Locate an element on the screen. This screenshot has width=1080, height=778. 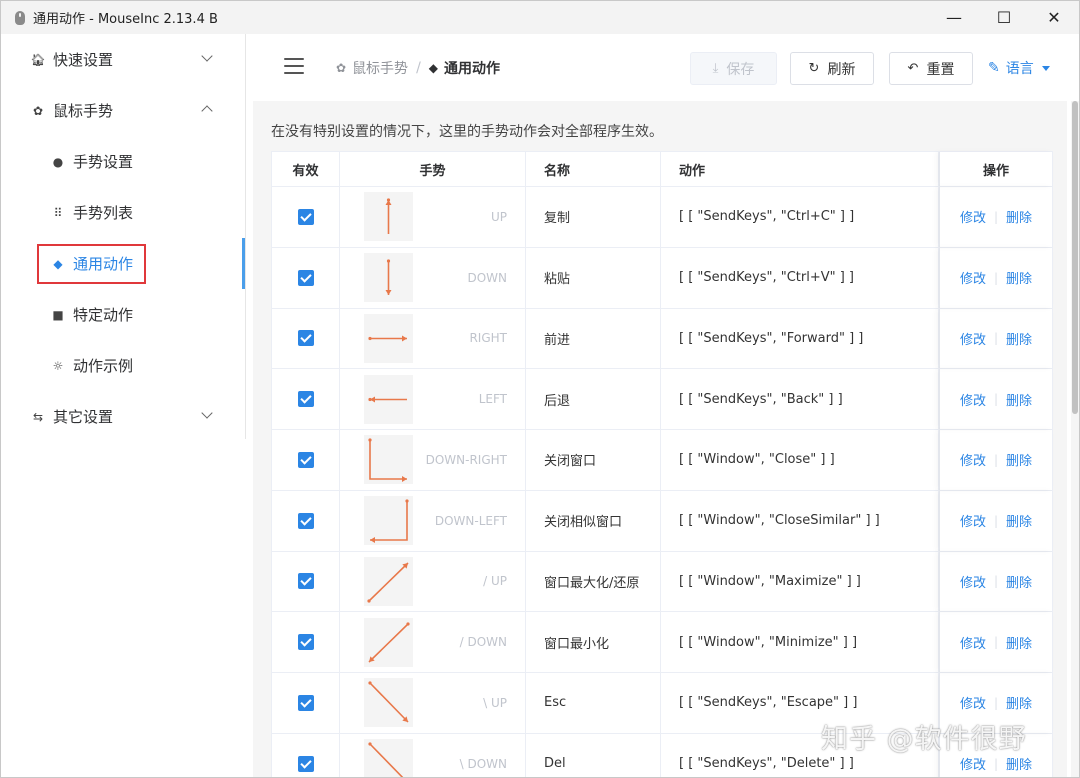
breadcrumb: ✿ 鼠标手势 / ◆ 通用动作 is located at coordinates (418, 68).